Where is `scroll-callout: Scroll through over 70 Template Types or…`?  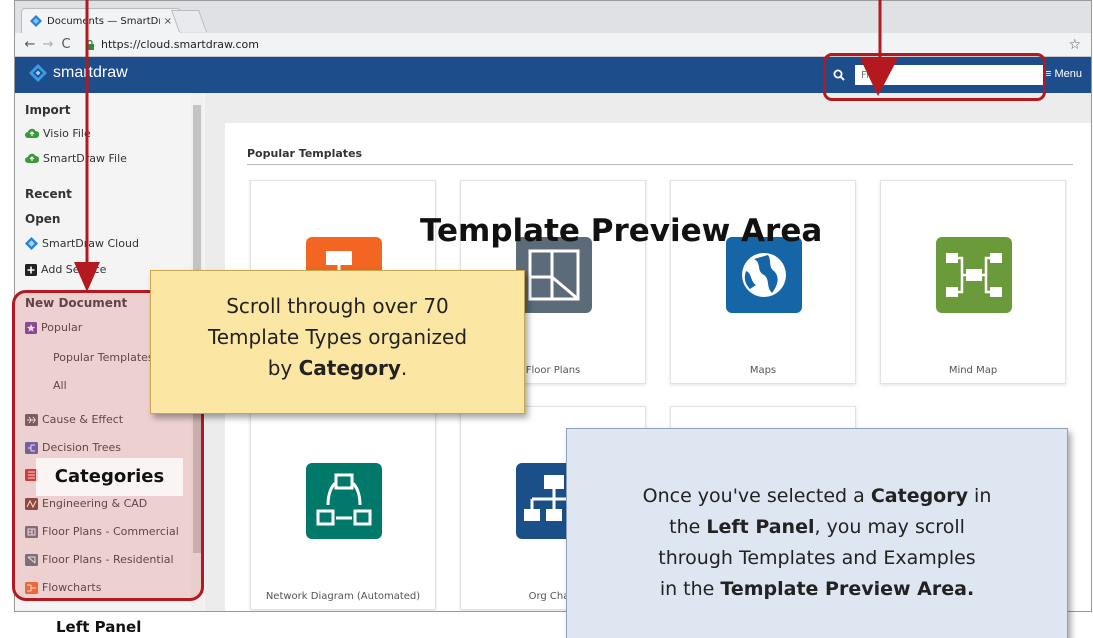 scroll-callout: Scroll through over 70 Template Types or… is located at coordinates (337, 342).